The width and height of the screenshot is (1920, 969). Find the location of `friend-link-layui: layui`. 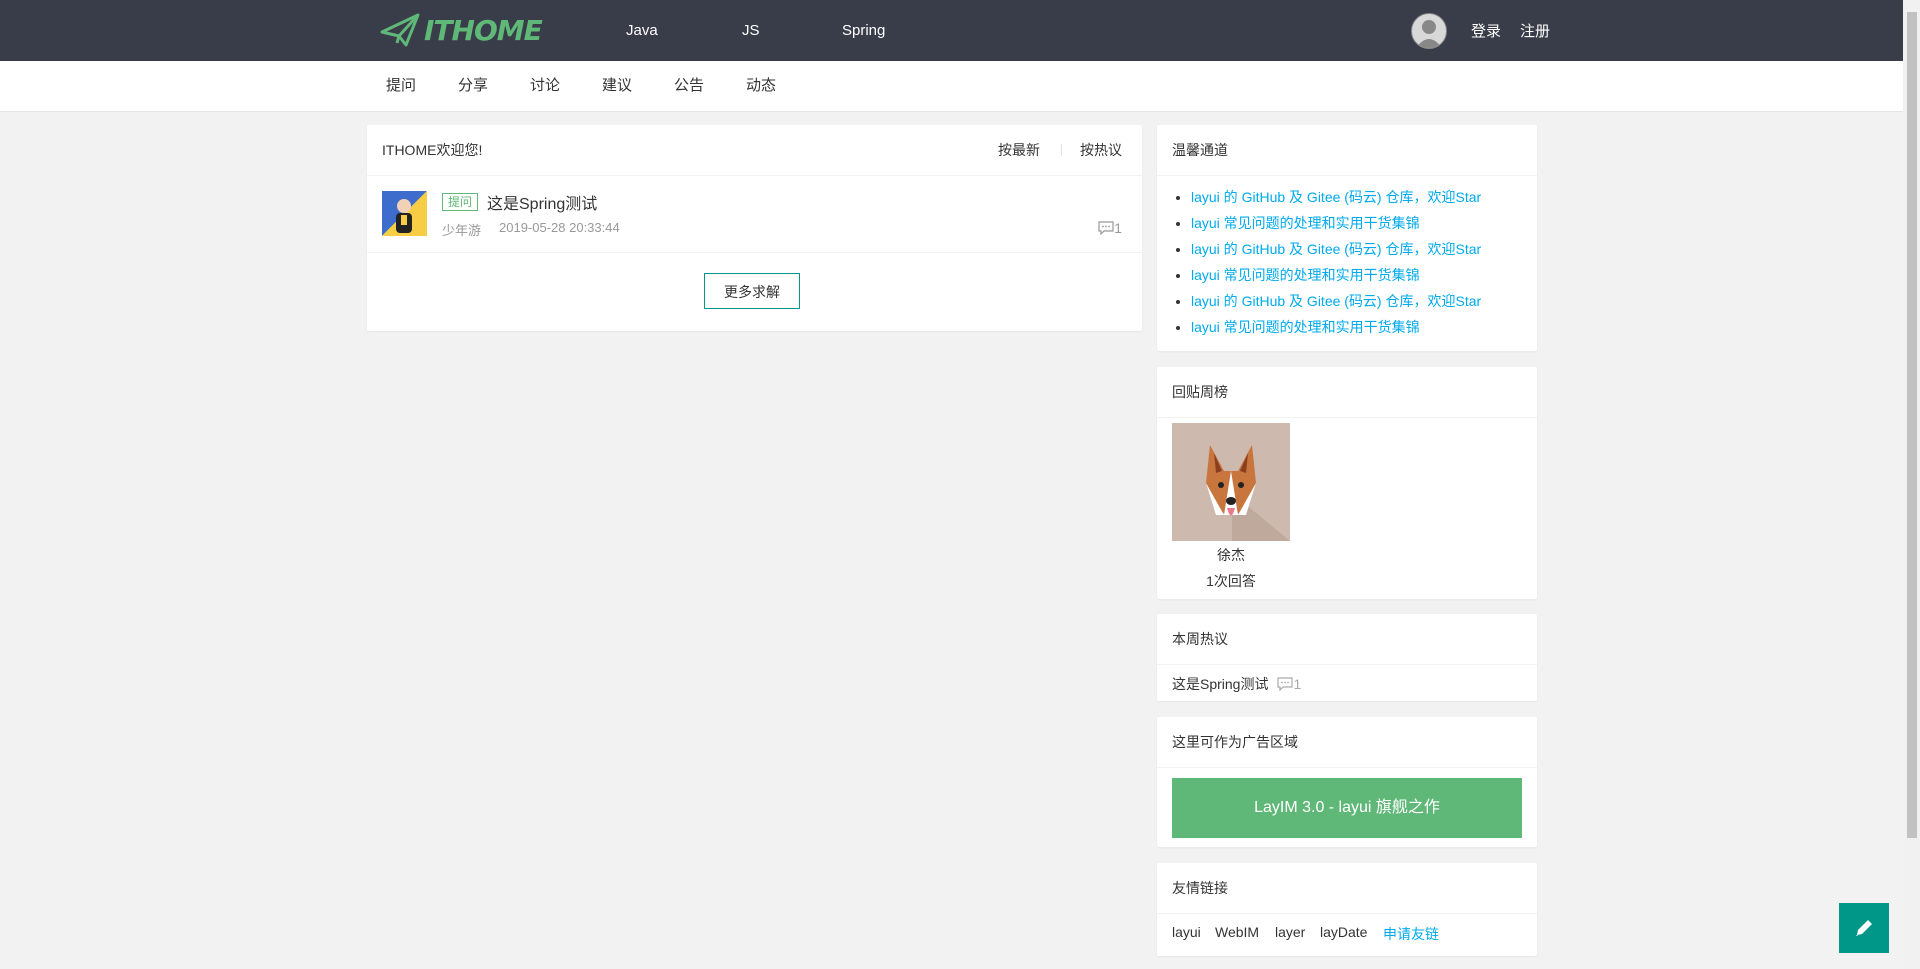

friend-link-layui: layui is located at coordinates (1186, 932).